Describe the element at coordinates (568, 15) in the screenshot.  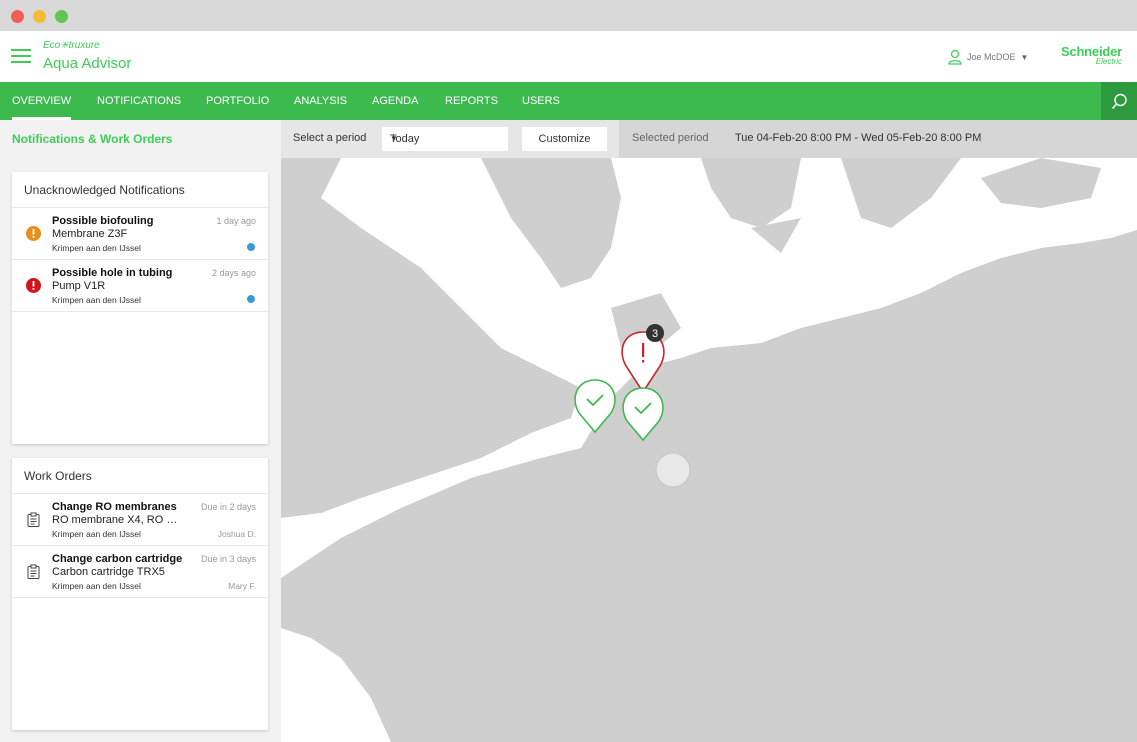
I see `window-titlebar` at that location.